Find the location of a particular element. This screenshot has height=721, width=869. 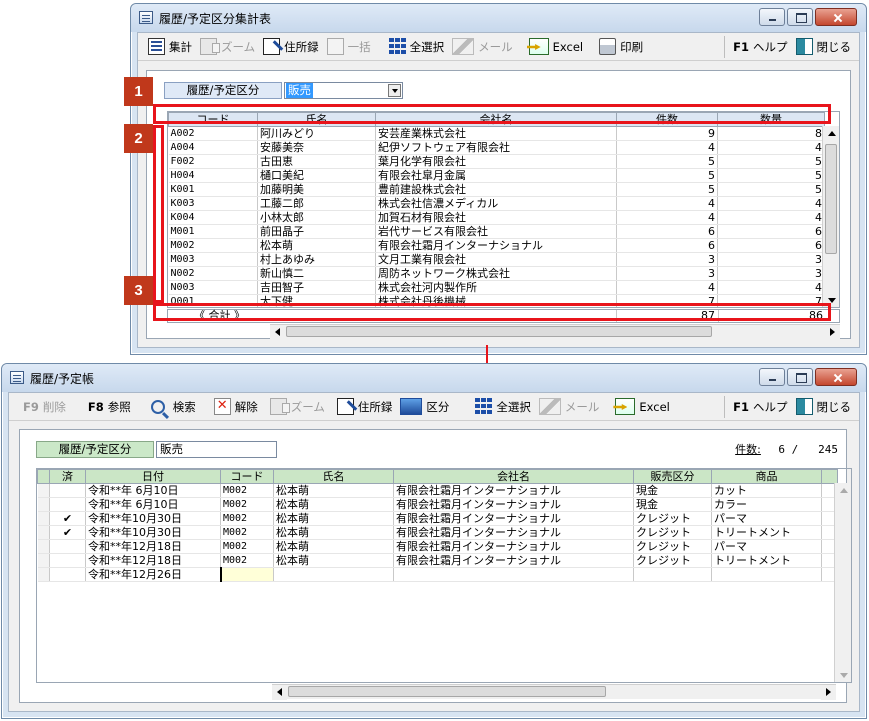

category-button: 区分 is located at coordinates (424, 407).